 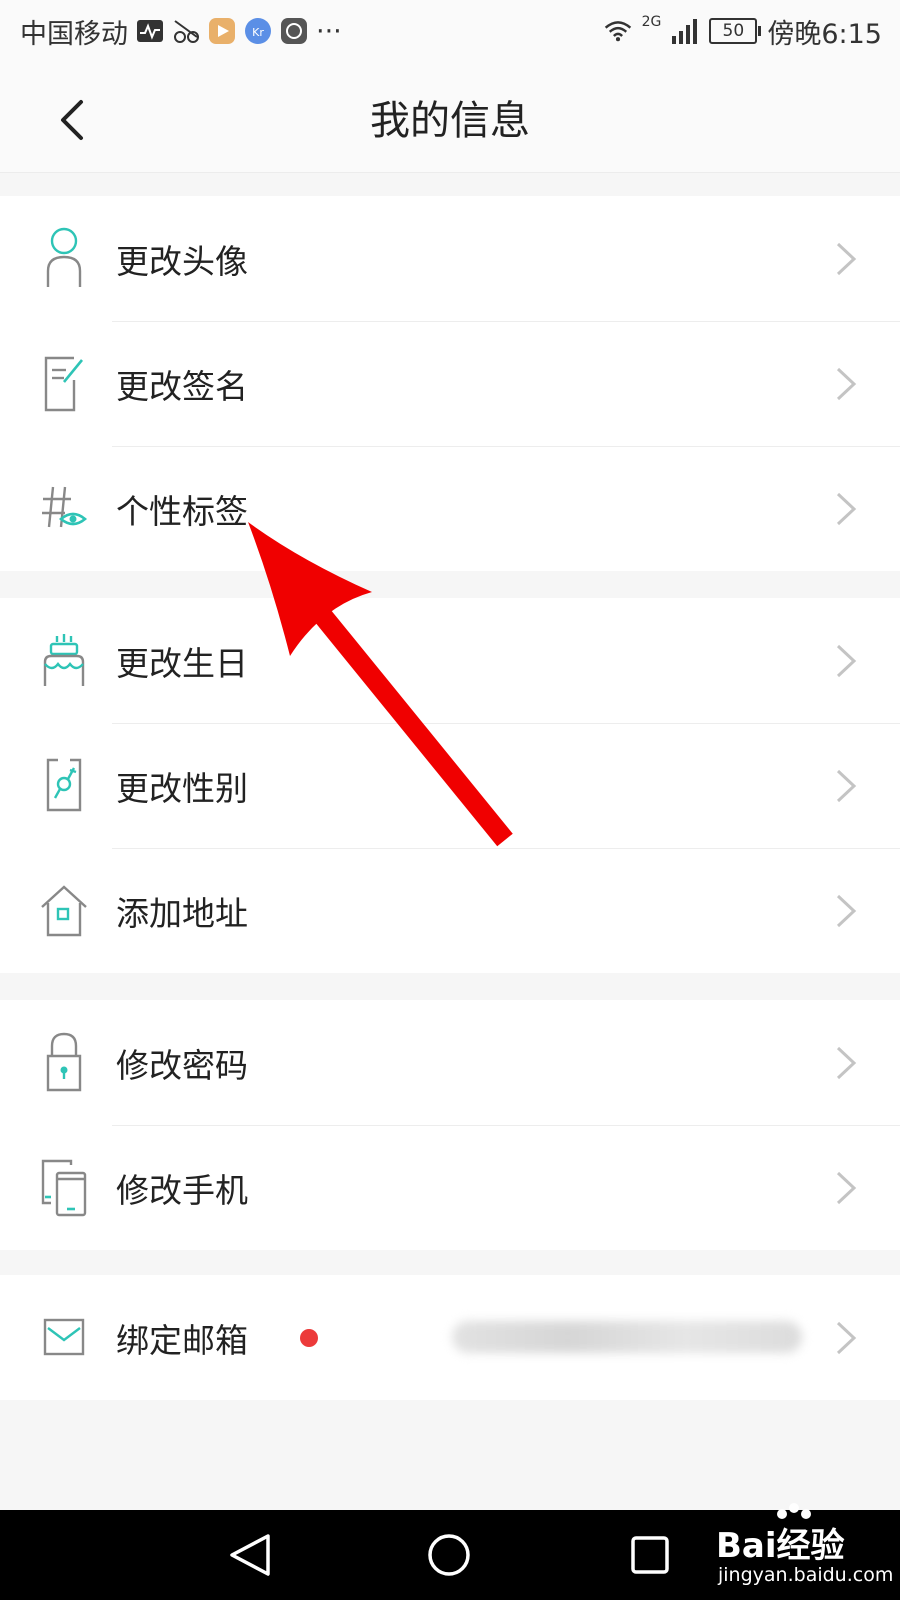 What do you see at coordinates (294, 31) in the screenshot?
I see `camera-app-icon` at bounding box center [294, 31].